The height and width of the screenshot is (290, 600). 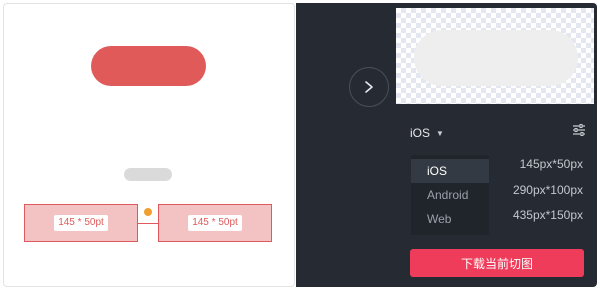 I want to click on preview-pill-shape, so click(x=496, y=58).